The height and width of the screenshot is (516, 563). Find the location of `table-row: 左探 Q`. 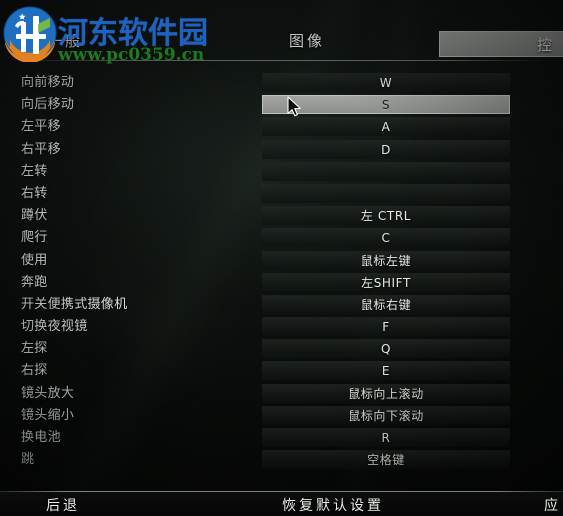

table-row: 左探 Q is located at coordinates (281, 349).